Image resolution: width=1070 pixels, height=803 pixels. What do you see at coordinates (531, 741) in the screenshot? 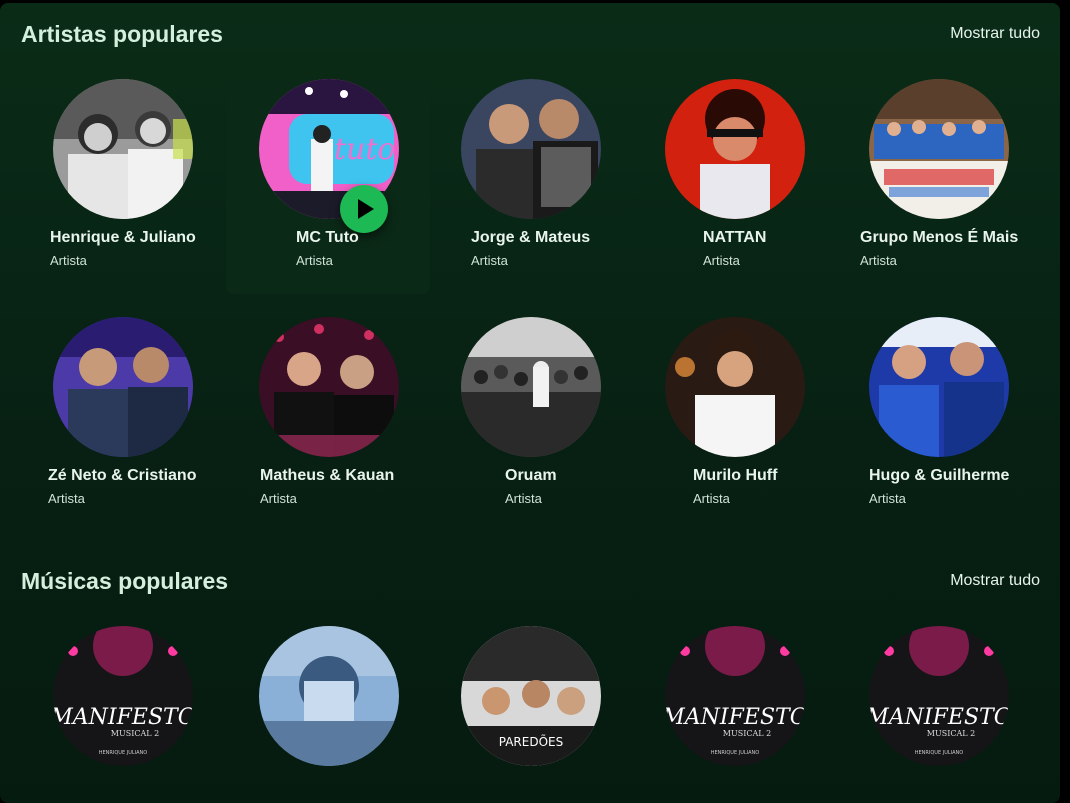
I see `cover-title: PAREDÕES` at bounding box center [531, 741].